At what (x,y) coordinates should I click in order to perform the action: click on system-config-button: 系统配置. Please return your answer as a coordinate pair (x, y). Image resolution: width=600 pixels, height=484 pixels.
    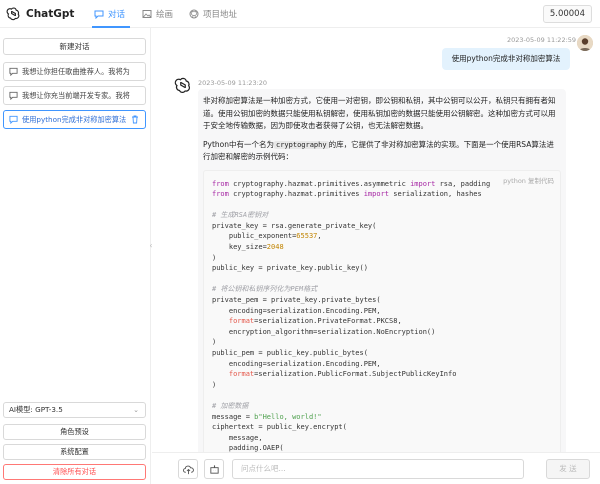
    Looking at the image, I should click on (74, 452).